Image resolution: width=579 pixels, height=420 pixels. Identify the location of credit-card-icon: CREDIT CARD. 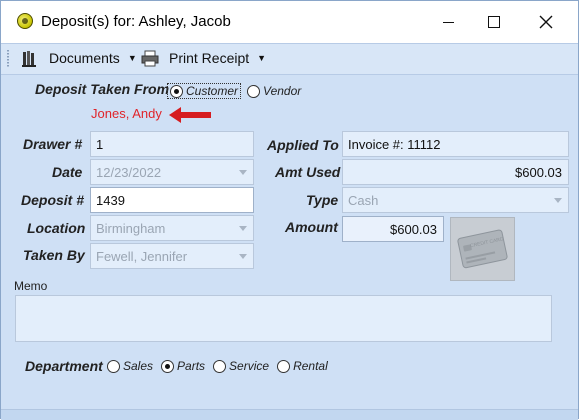
(482, 249).